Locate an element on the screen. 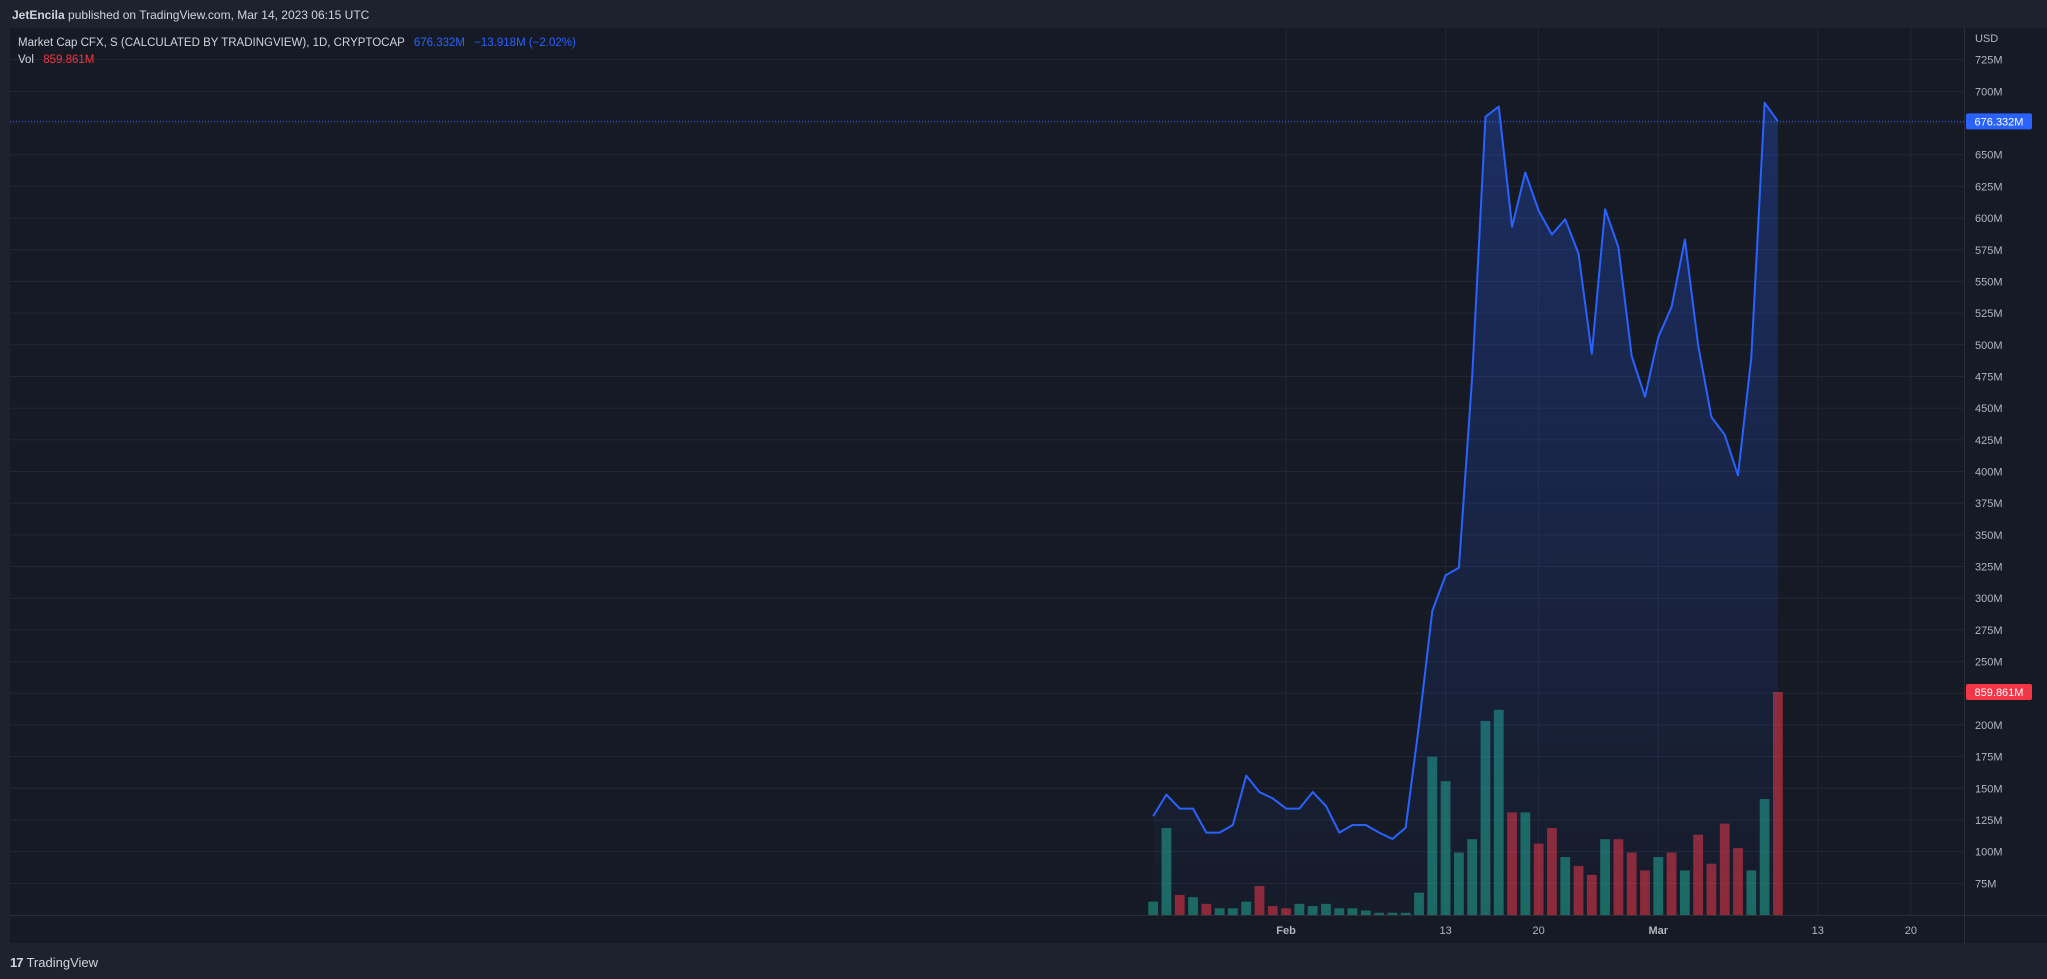  currency-label: USD is located at coordinates (1986, 39).